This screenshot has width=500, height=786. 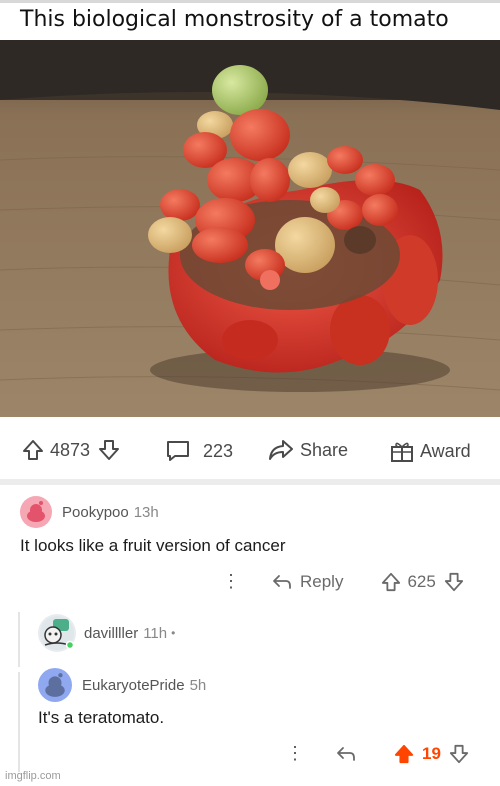 What do you see at coordinates (33, 776) in the screenshot?
I see `imgflip-watermark: imgflip.com` at bounding box center [33, 776].